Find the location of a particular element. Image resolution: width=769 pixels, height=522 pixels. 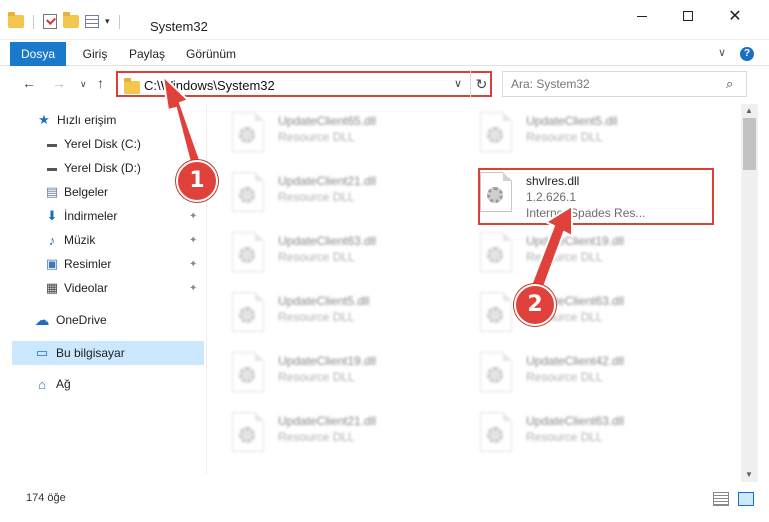

title-bar: ▾ System32 ✕ is located at coordinates (384, 20).